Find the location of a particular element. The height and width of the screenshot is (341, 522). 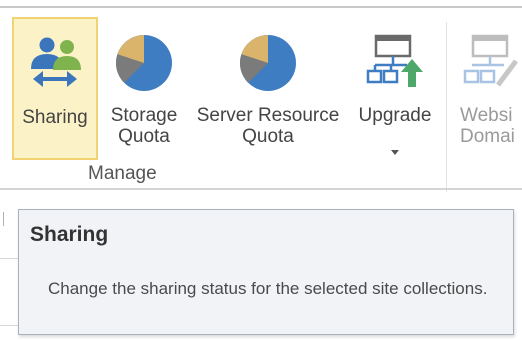

ribbon-bottom-border is located at coordinates (261, 189).